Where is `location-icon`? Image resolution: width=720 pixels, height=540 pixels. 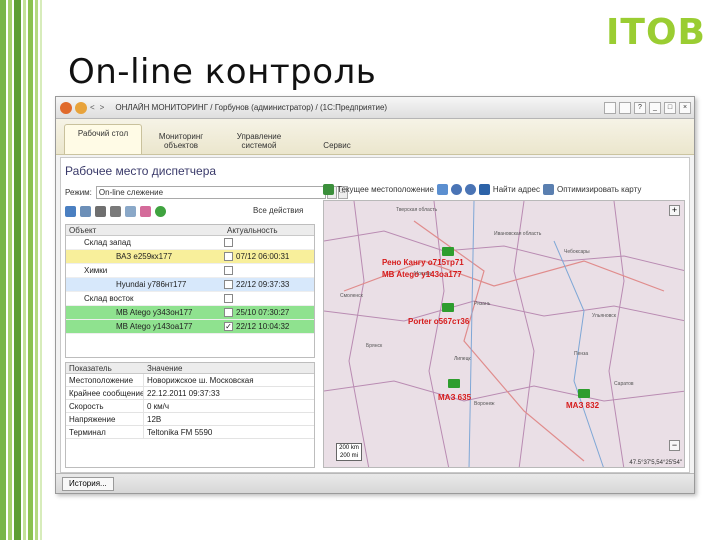 location-icon is located at coordinates (328, 189).